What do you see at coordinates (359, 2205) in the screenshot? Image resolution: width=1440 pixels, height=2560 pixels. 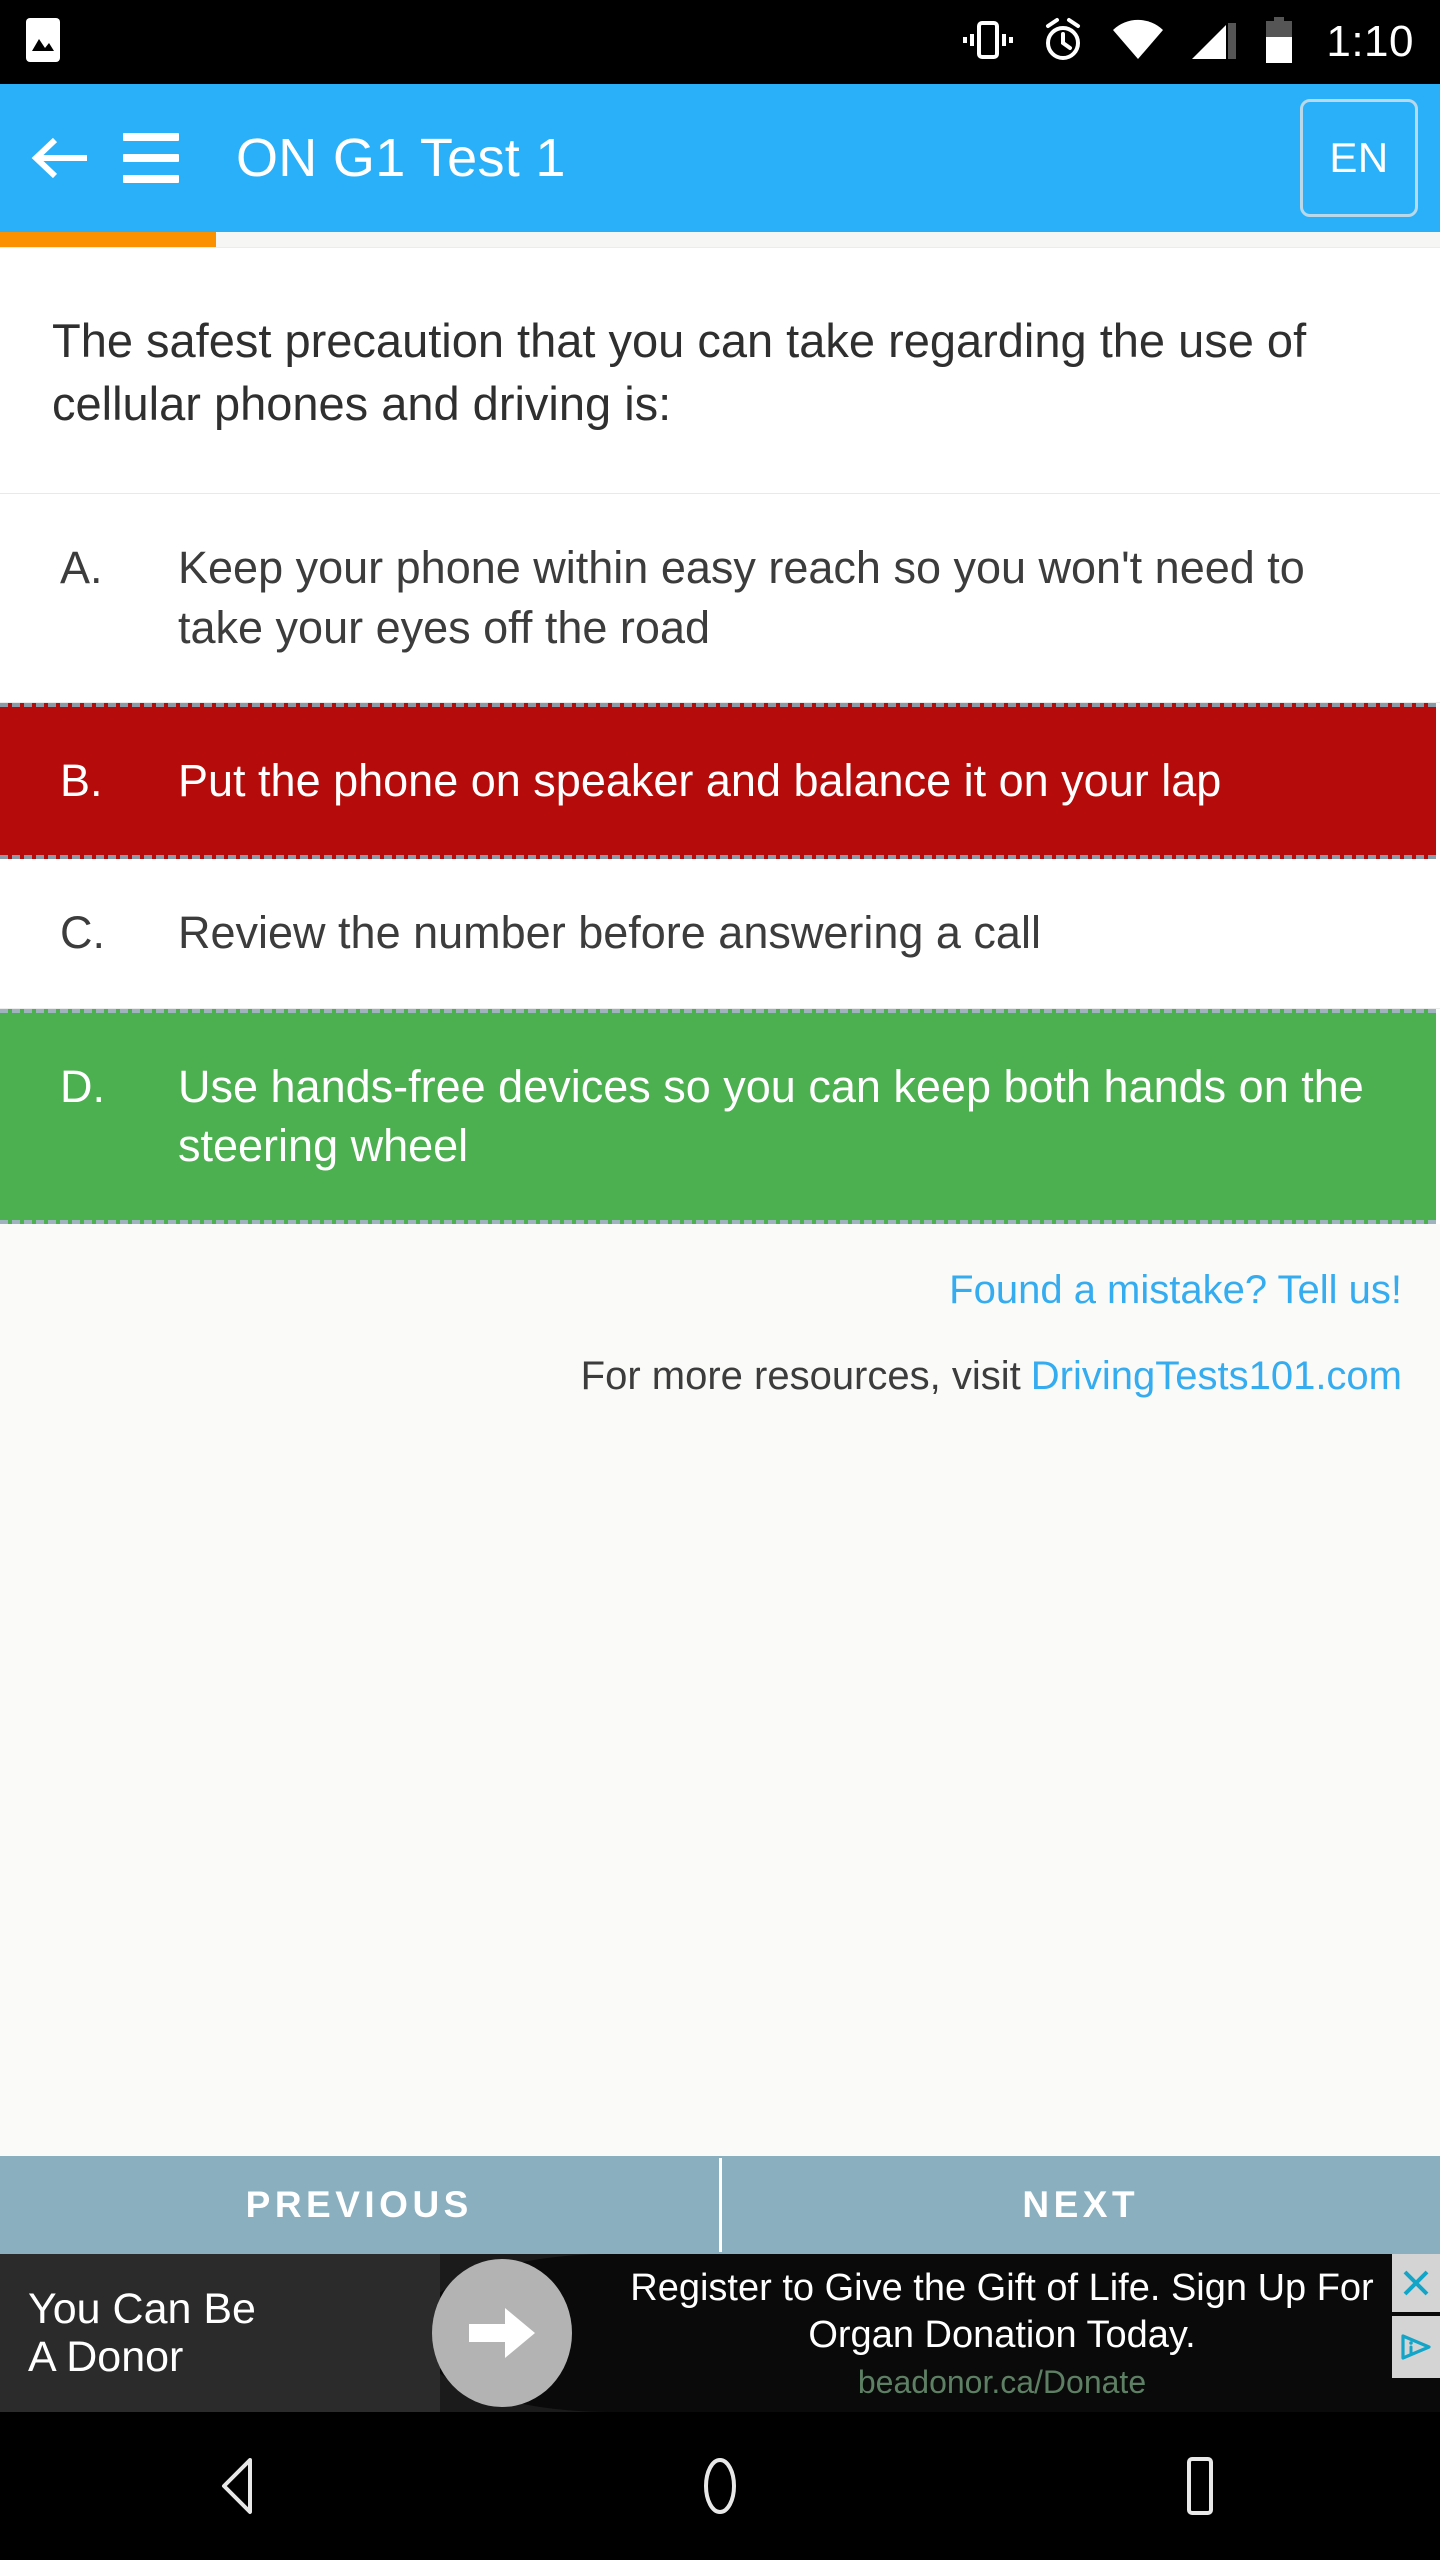 I see `previous-button: PREVIOUS` at bounding box center [359, 2205].